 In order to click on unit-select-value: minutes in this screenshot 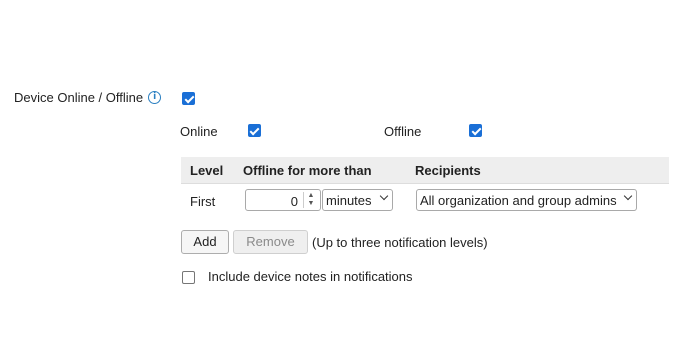, I will do `click(349, 200)`.